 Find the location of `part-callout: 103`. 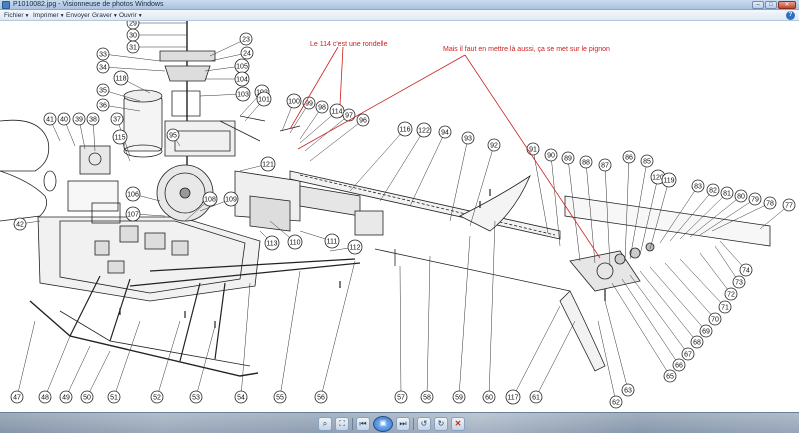

part-callout: 103 is located at coordinates (243, 94).